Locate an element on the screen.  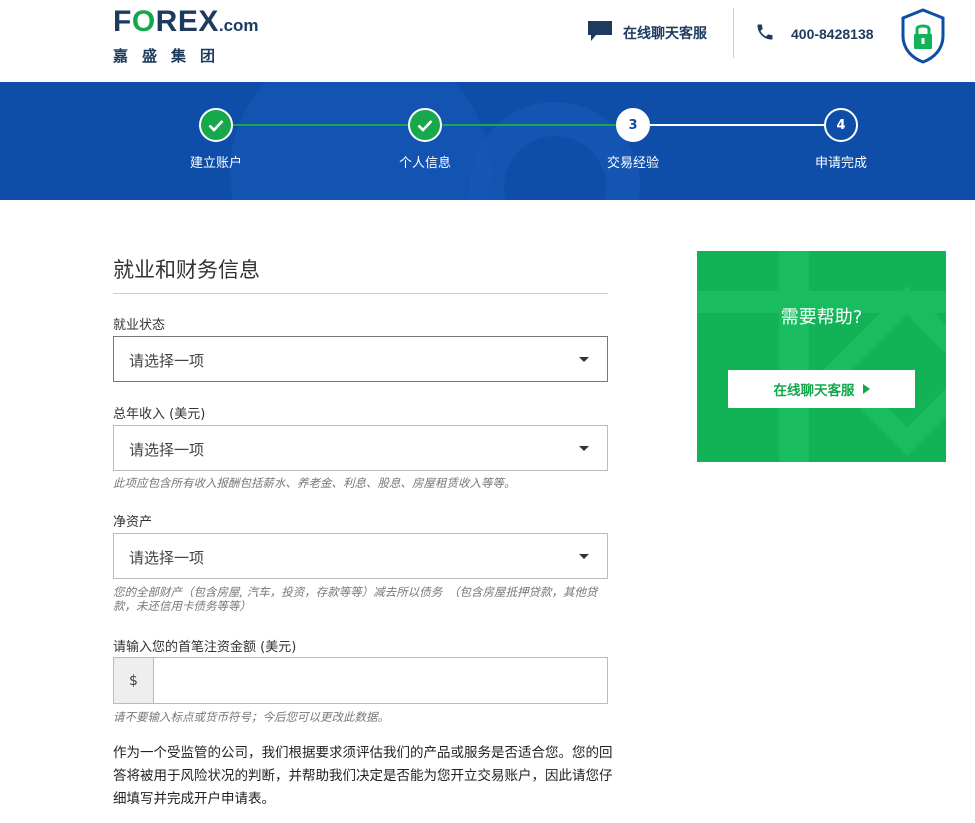
step-label: 个人信息 is located at coordinates (424, 163).